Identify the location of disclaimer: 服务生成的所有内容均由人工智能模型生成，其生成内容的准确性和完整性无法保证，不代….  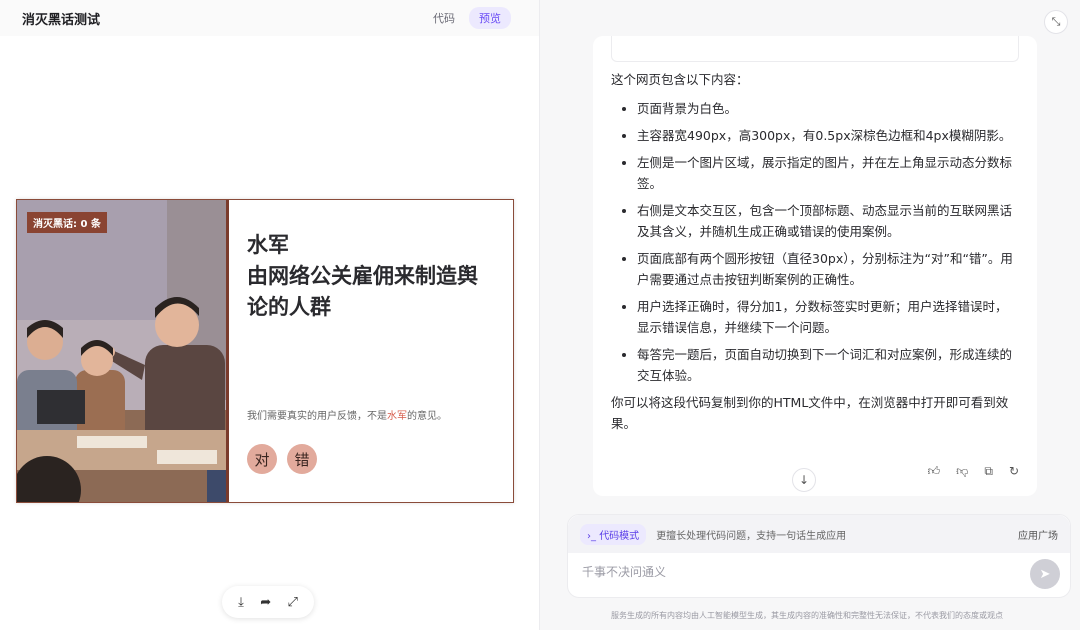
(807, 615).